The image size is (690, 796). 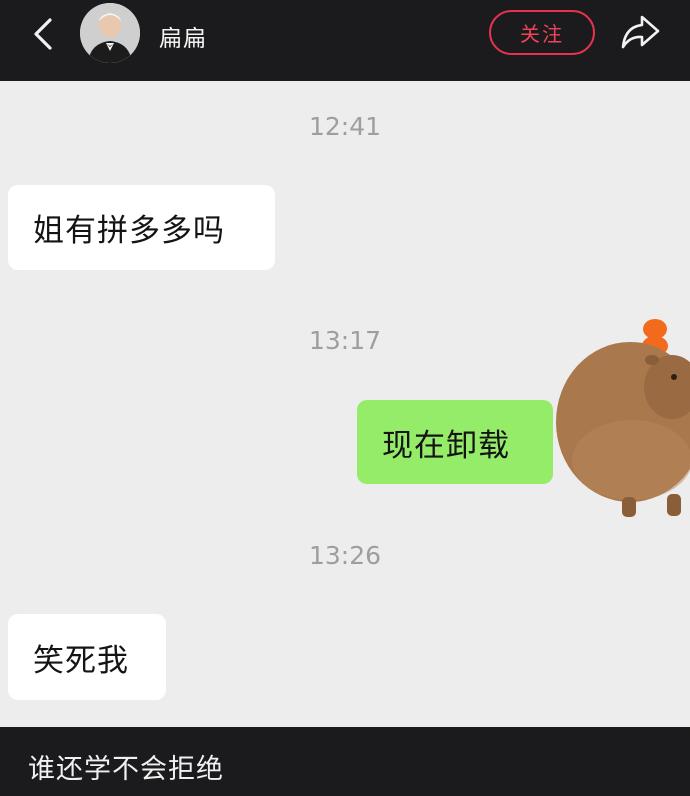 What do you see at coordinates (345, 761) in the screenshot?
I see `caption-bar: 谁还学不会拒绝` at bounding box center [345, 761].